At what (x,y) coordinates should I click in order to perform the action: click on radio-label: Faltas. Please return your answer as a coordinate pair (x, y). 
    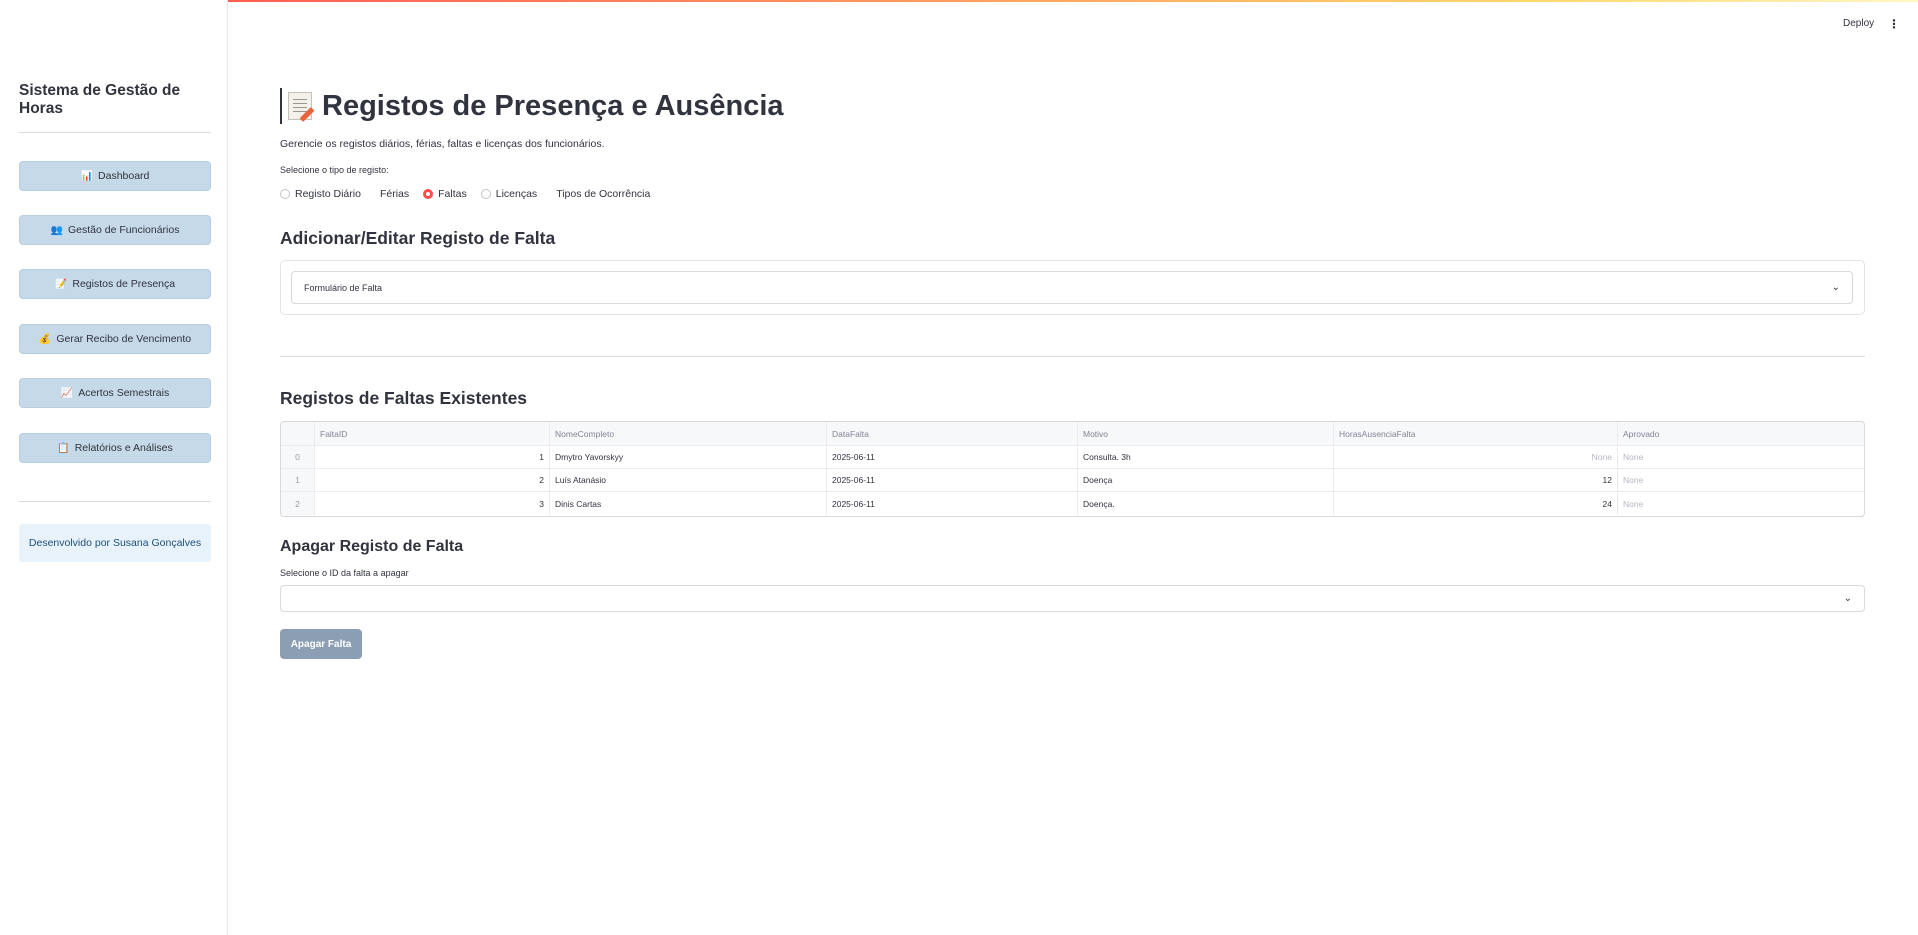
    Looking at the image, I should click on (452, 194).